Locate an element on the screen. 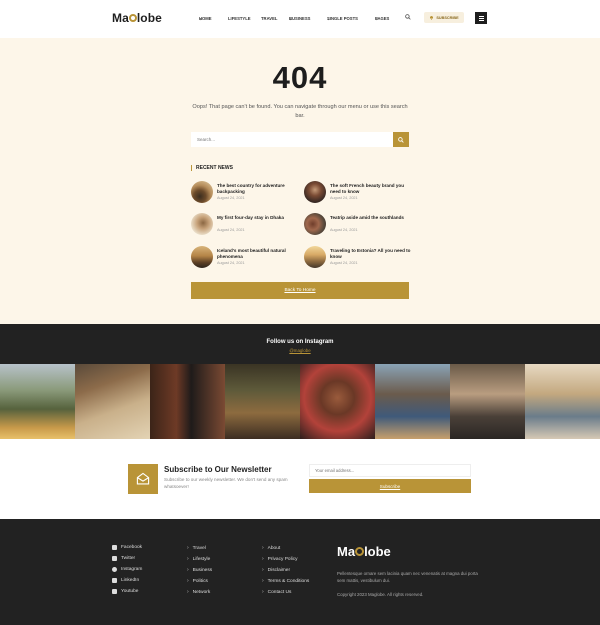 This screenshot has width=600, height=625. link-label: Terms & Conditions is located at coordinates (288, 581).